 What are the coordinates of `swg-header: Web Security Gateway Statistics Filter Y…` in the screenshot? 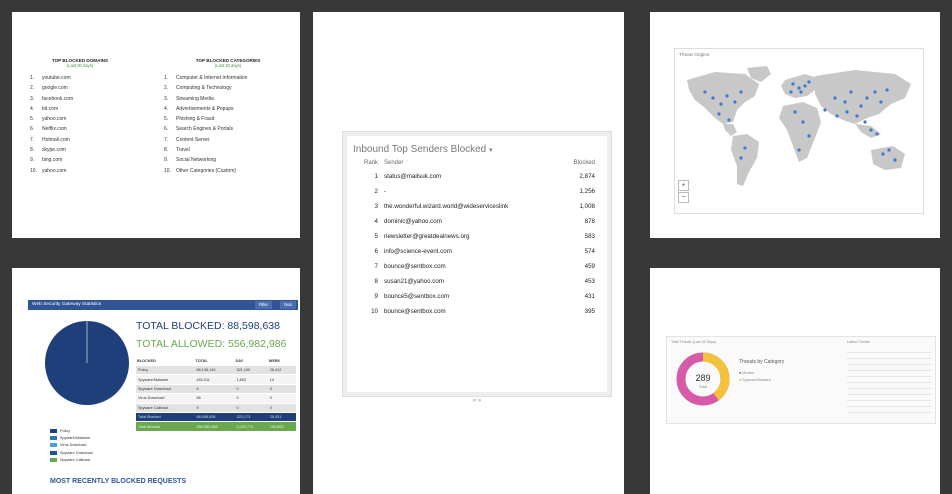 It's located at (163, 305).